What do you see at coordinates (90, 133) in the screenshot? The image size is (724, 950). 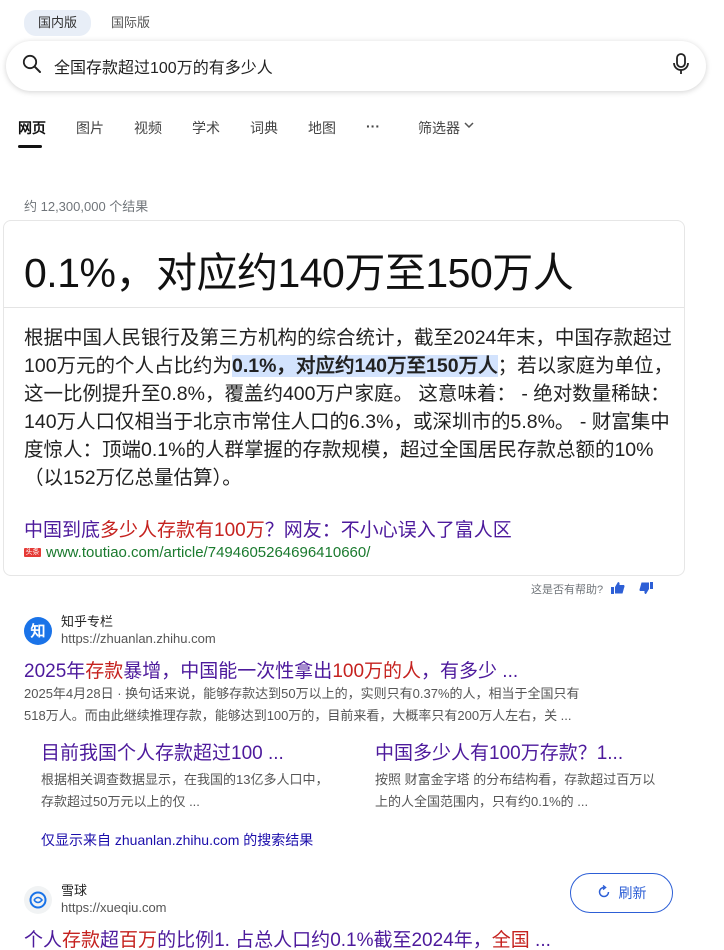 I see `tab-images: 图片` at bounding box center [90, 133].